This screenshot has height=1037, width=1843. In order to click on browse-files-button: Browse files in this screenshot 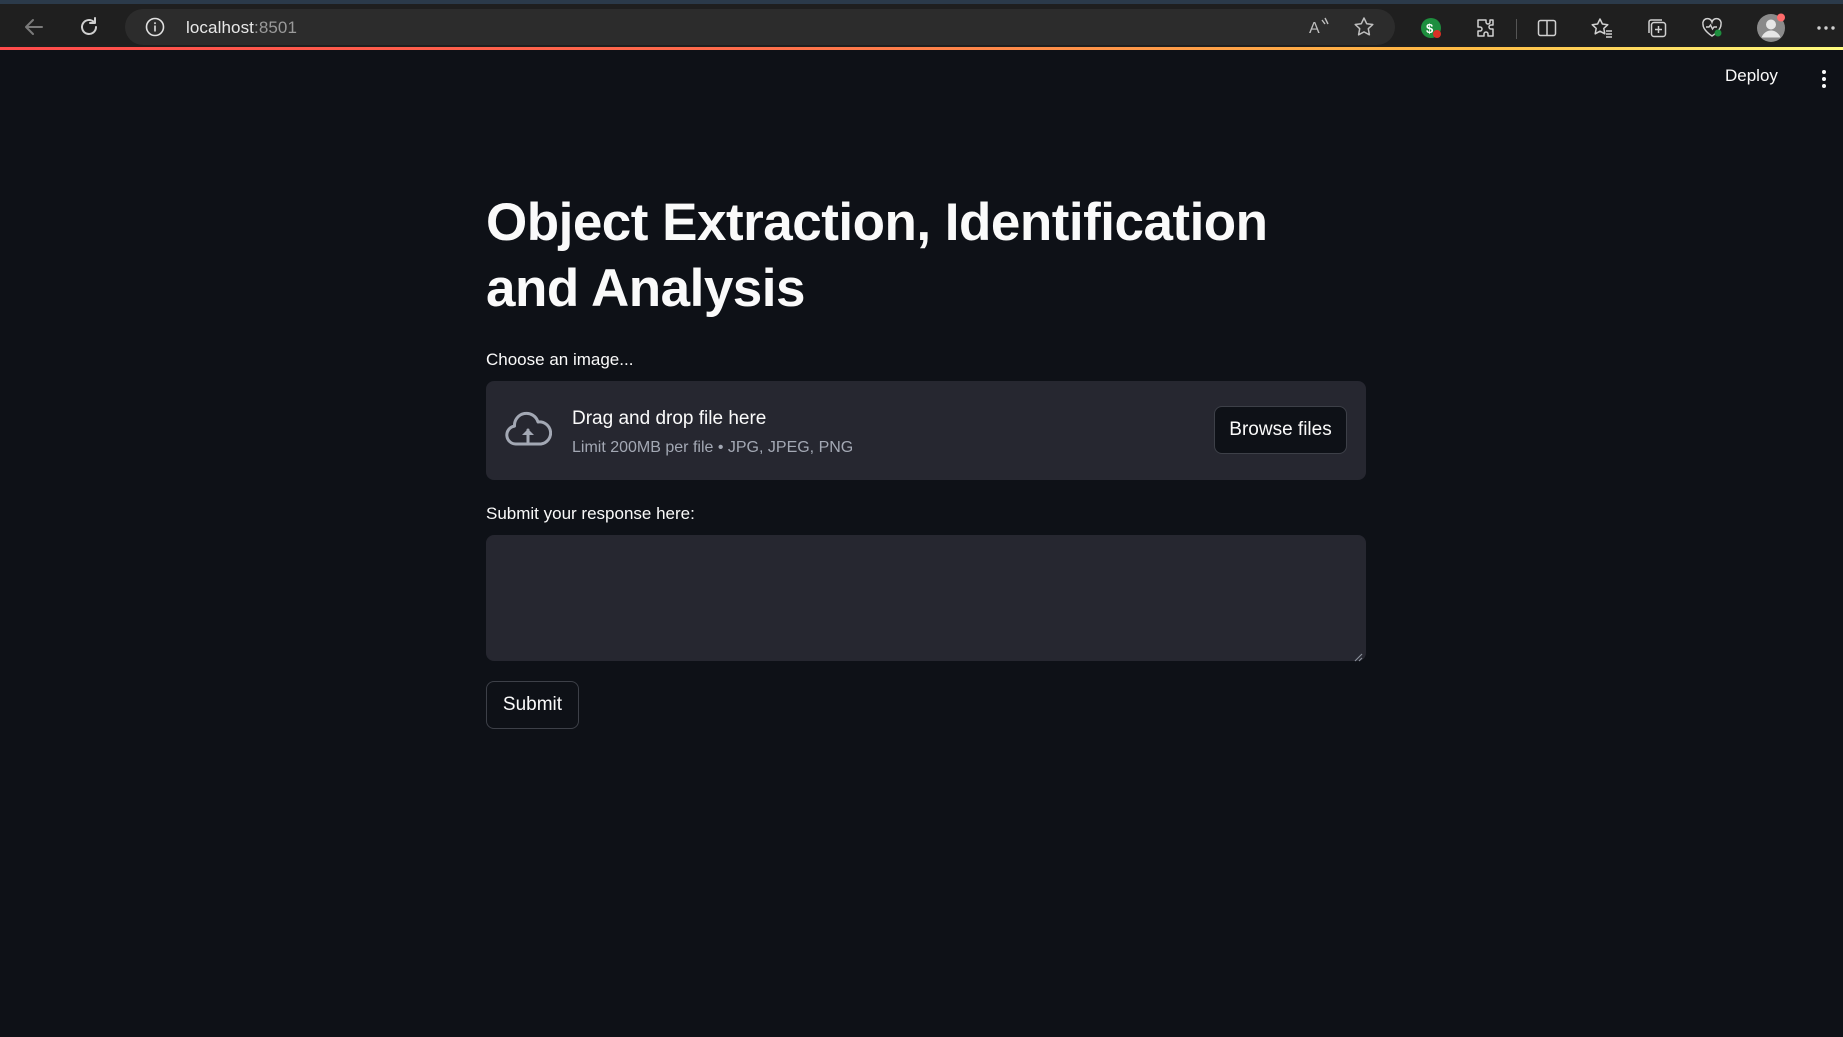, I will do `click(1280, 430)`.